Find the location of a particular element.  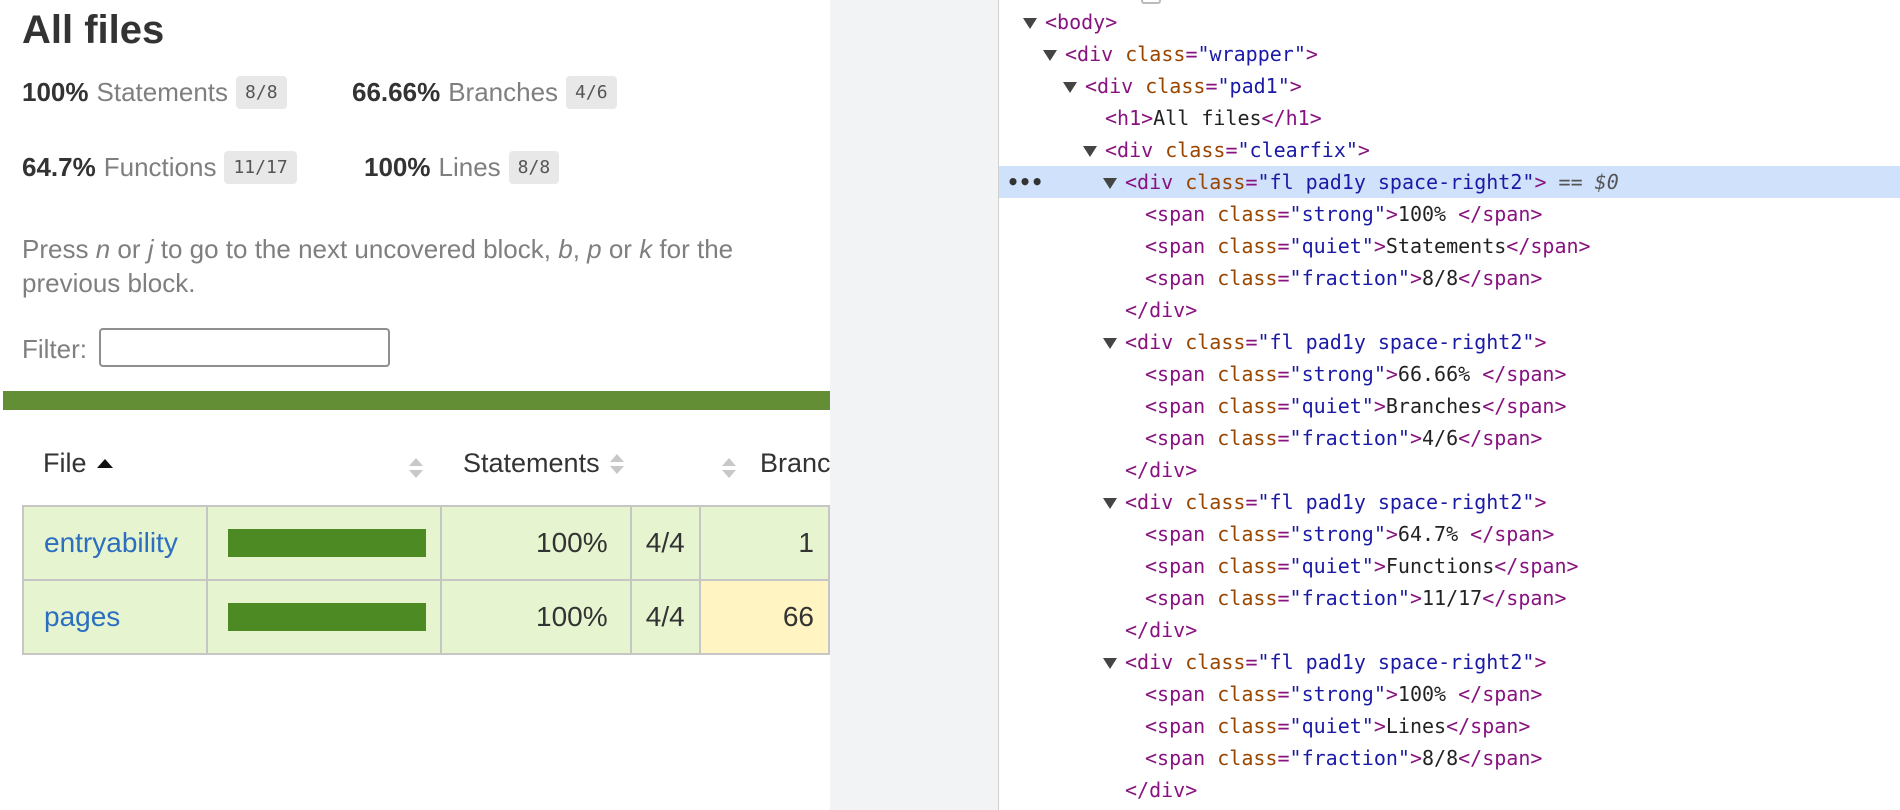

devtools-gutter is located at coordinates (914, 405).